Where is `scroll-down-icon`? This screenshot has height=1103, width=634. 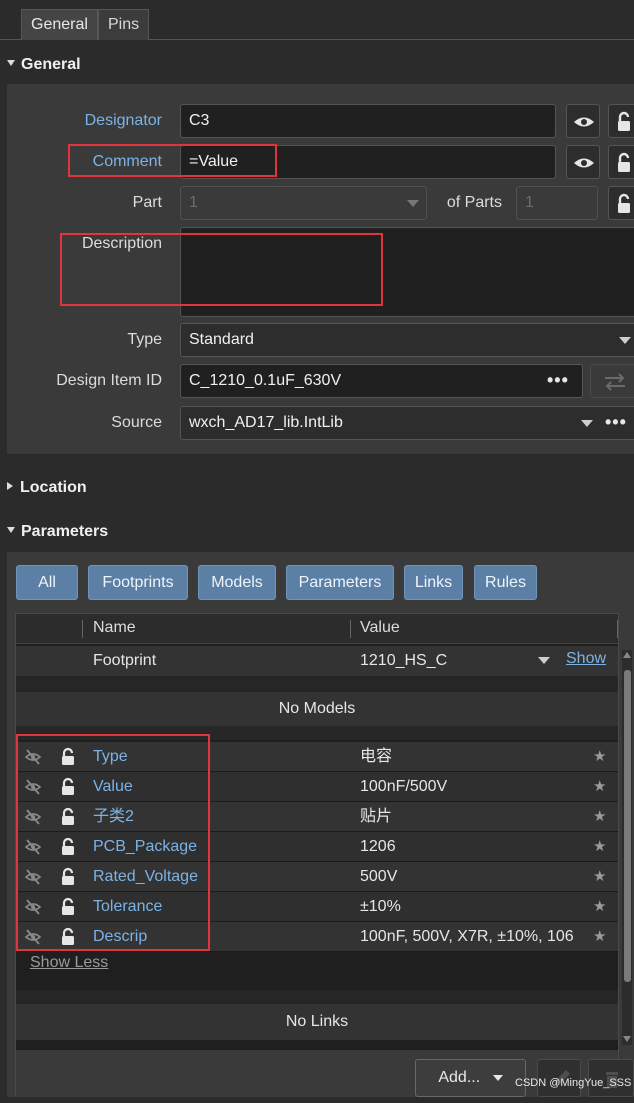 scroll-down-icon is located at coordinates (627, 1039).